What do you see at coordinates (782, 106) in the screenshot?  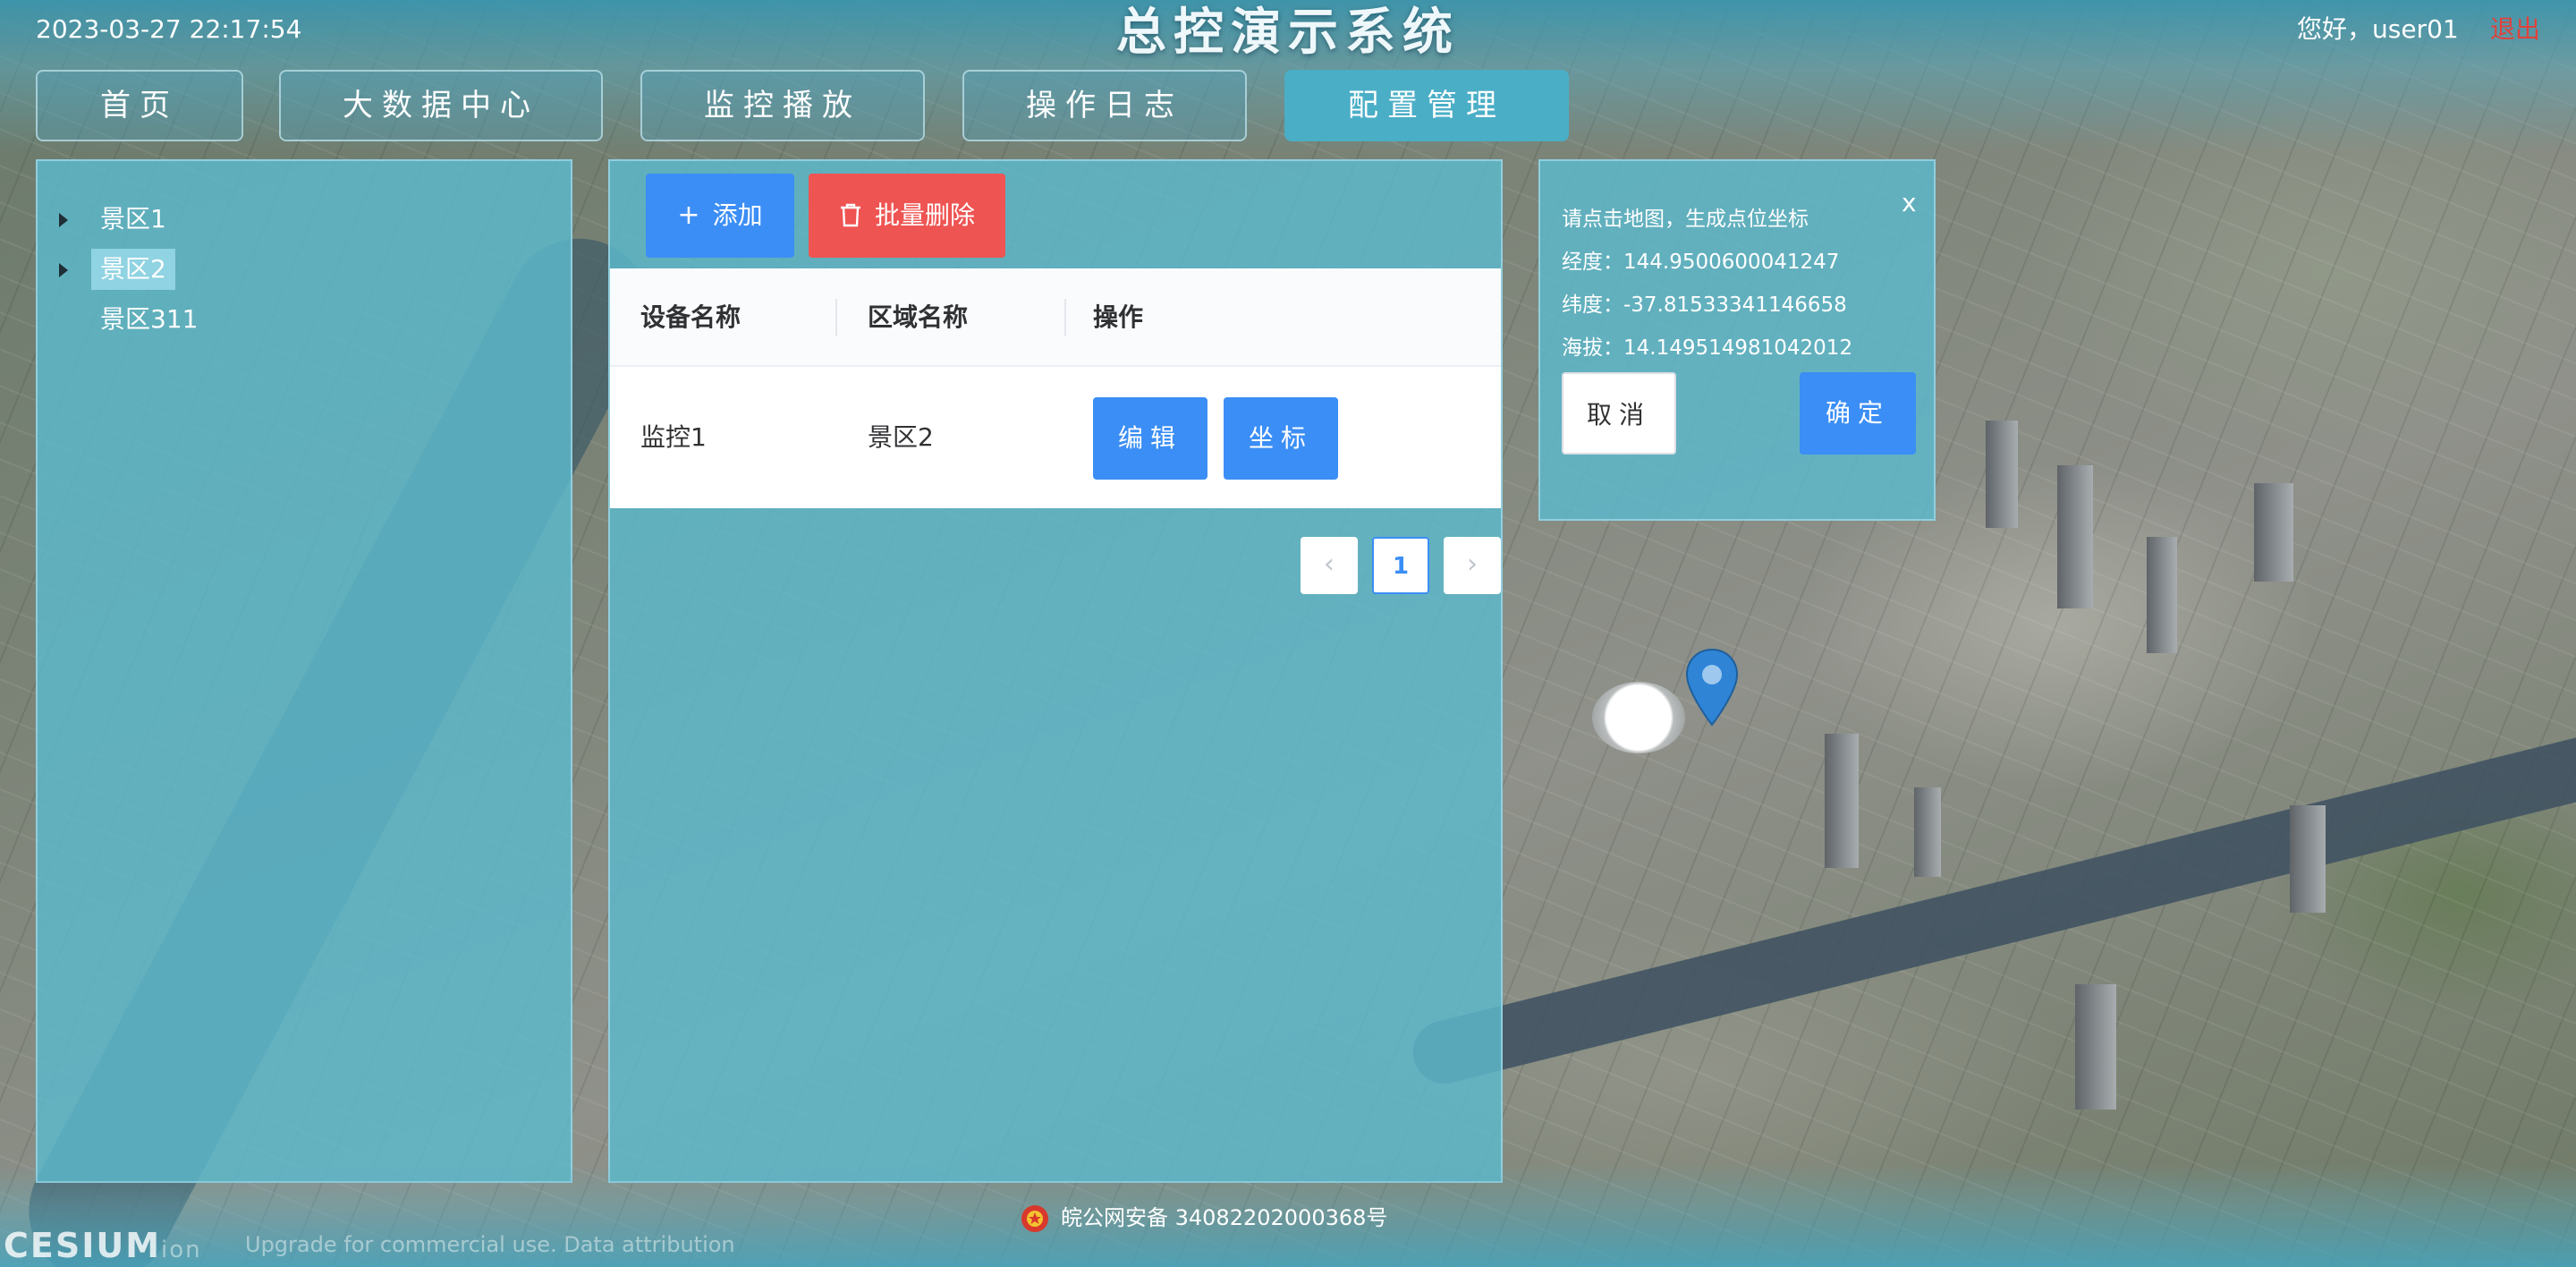 I see `nav-monitor-playback: 监控播放` at bounding box center [782, 106].